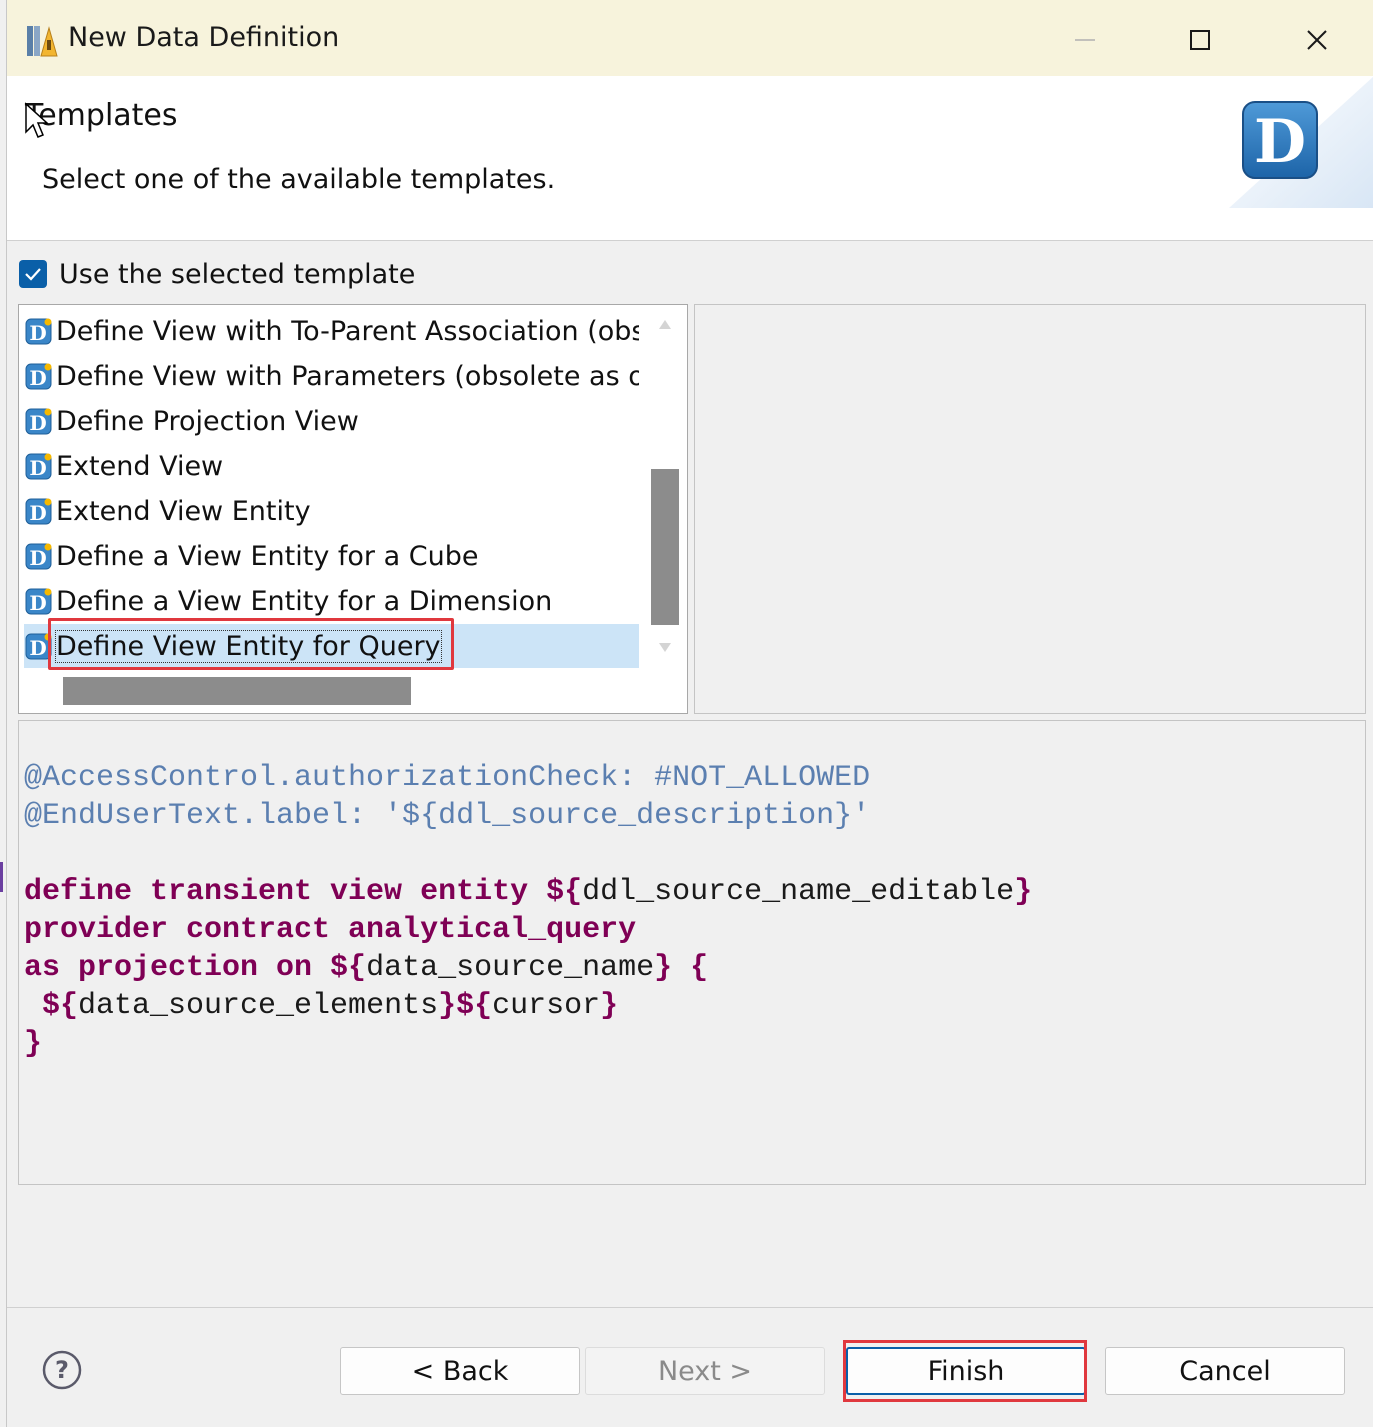 This screenshot has height=1427, width=1373. What do you see at coordinates (204, 37) in the screenshot?
I see `window-title: New Data Definition` at bounding box center [204, 37].